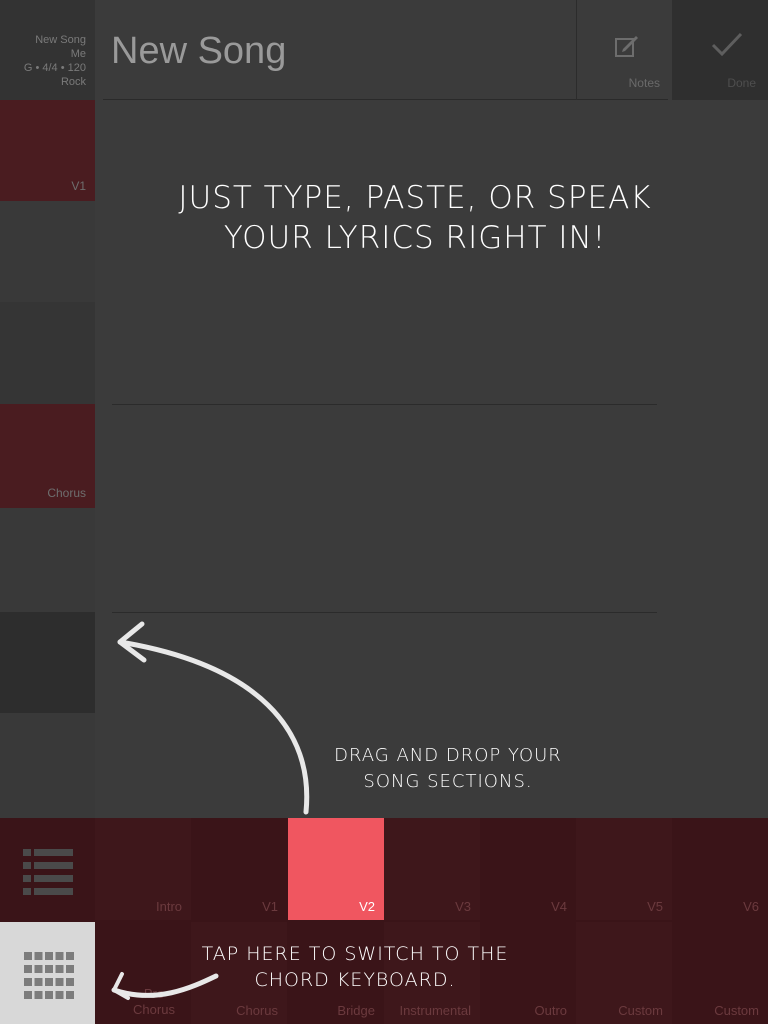 The image size is (768, 1024). What do you see at coordinates (751, 906) in the screenshot?
I see `tile-label: V6` at bounding box center [751, 906].